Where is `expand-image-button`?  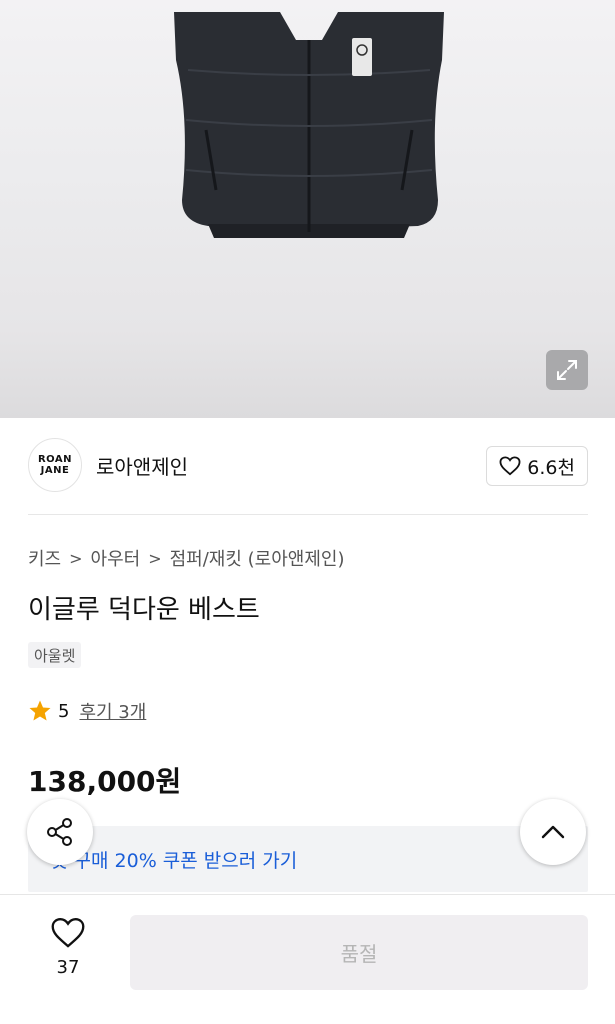 expand-image-button is located at coordinates (567, 370).